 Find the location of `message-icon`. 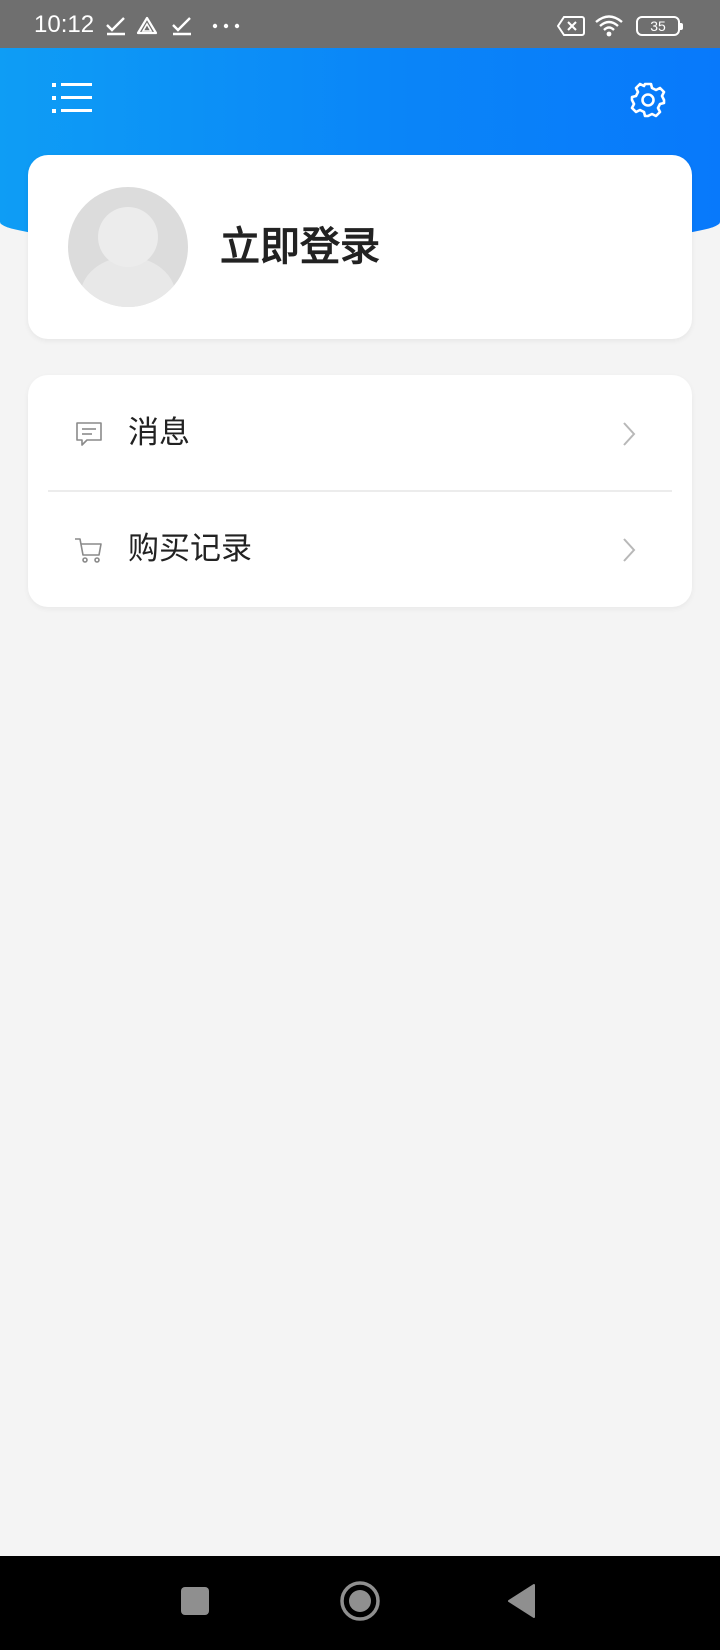

message-icon is located at coordinates (89, 434).